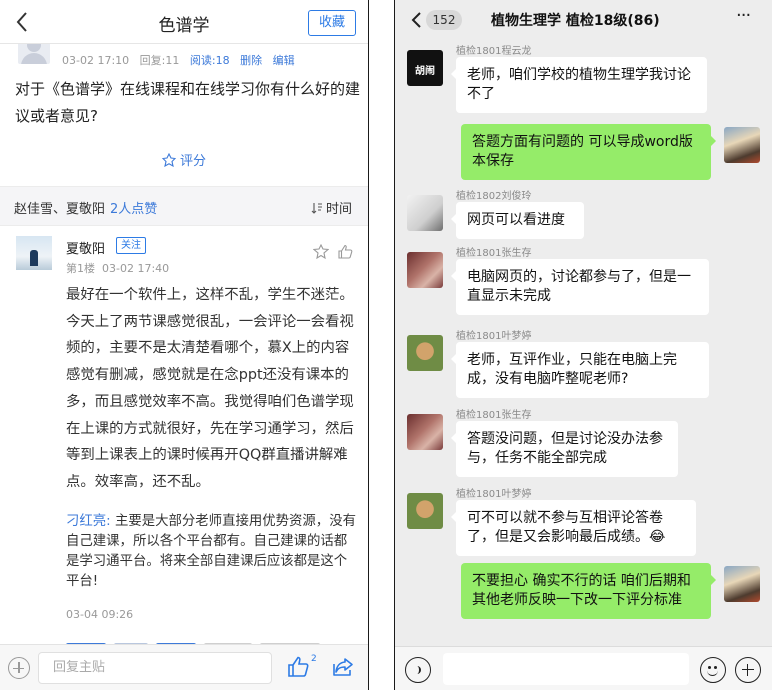 The height and width of the screenshot is (690, 772). What do you see at coordinates (19, 668) in the screenshot?
I see `add-icon` at bounding box center [19, 668].